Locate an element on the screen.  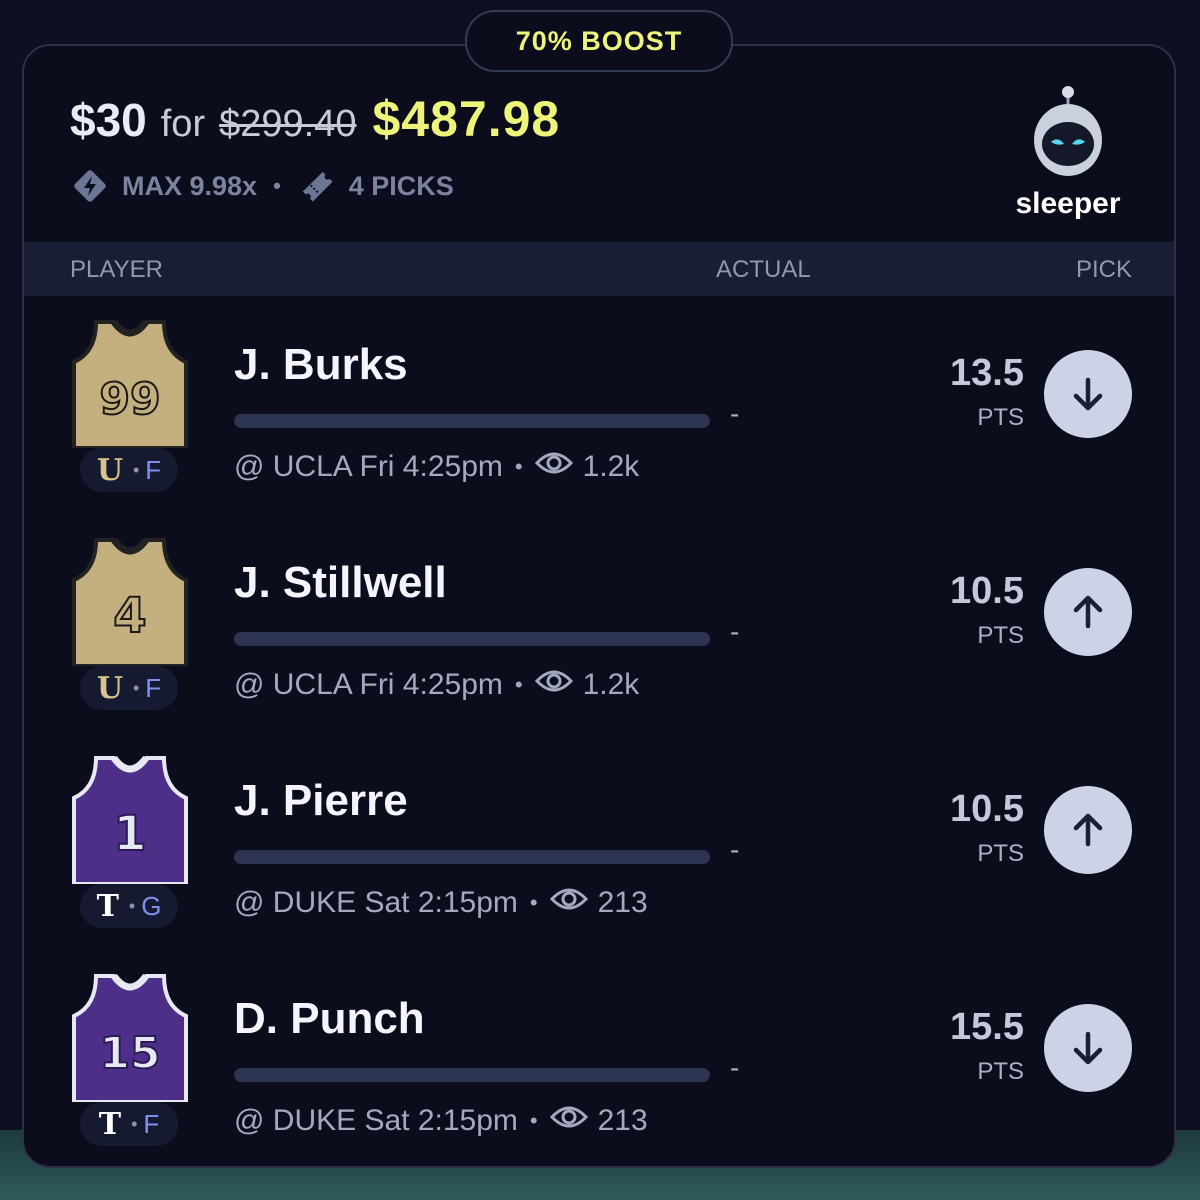
sleeper-brand: sleeper is located at coordinates (1068, 152).